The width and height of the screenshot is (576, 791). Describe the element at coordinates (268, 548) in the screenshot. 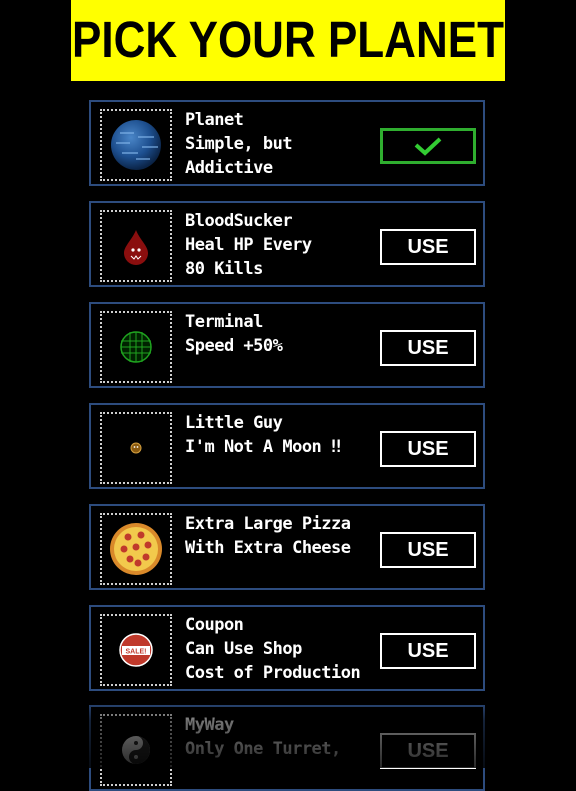

I see `planet-desc-line1: With Extra Cheese` at that location.